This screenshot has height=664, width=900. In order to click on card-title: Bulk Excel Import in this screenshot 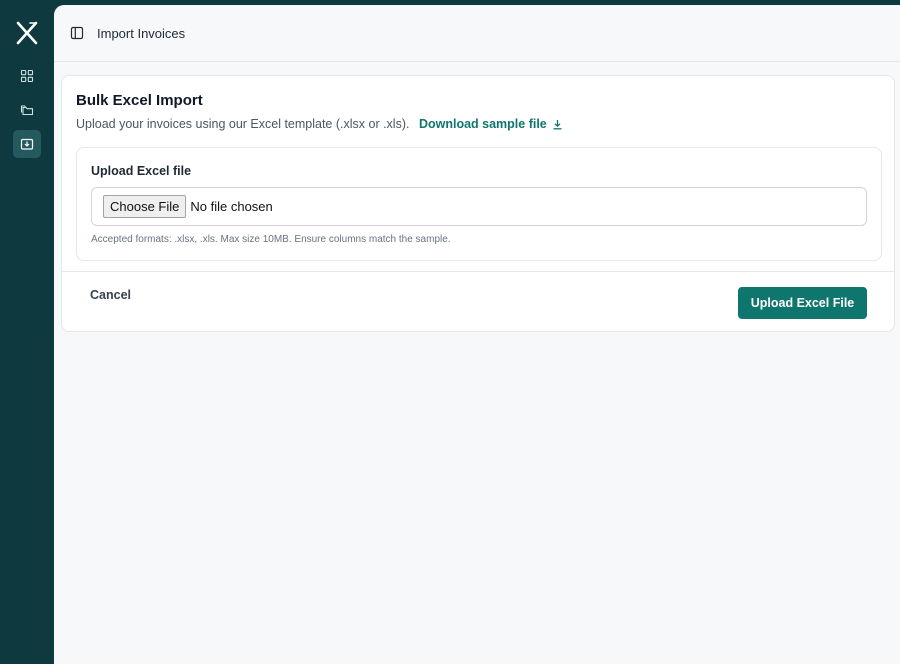, I will do `click(139, 100)`.